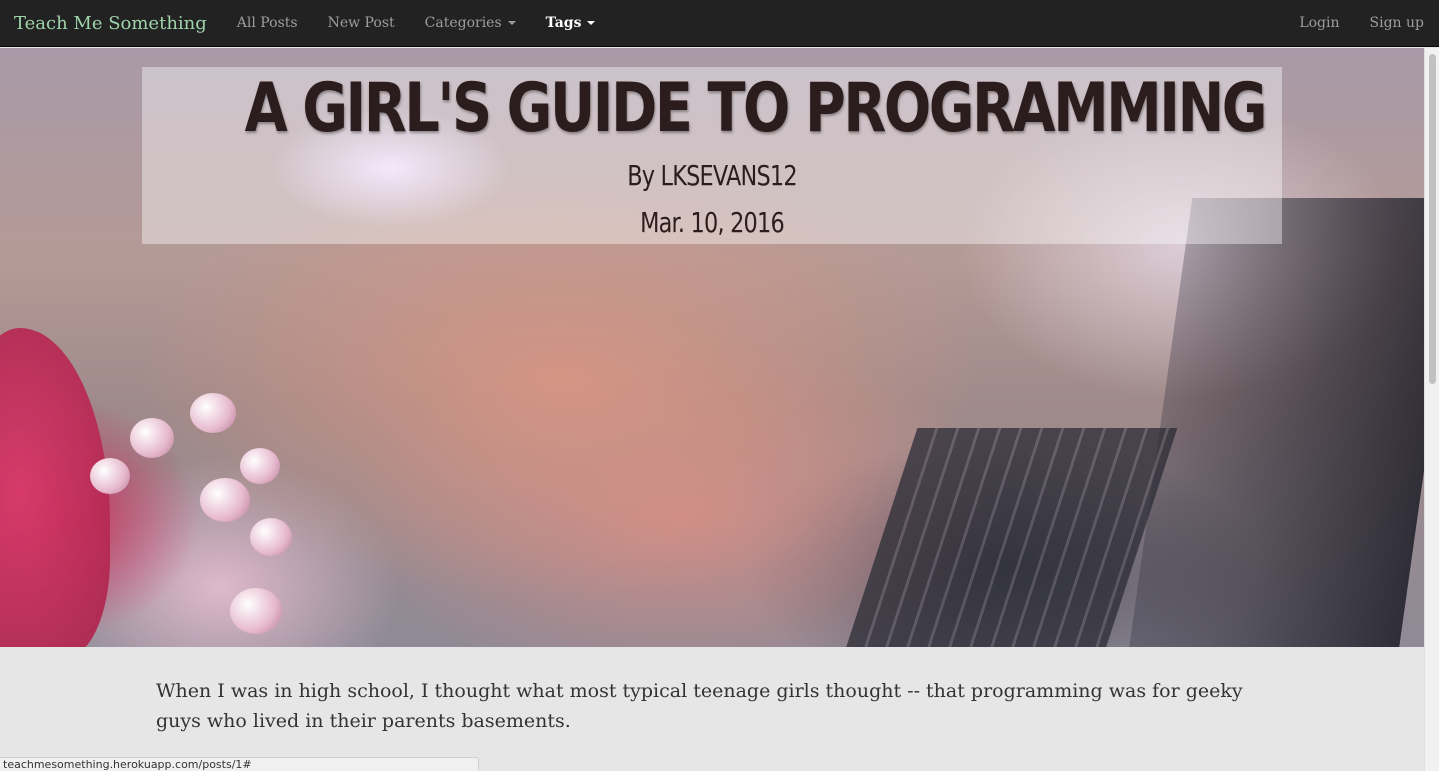 This screenshot has width=1439, height=771. What do you see at coordinates (239, 764) in the screenshot?
I see `browser-status-bar: teachmesomething.herokuapp.com/posts/1#` at bounding box center [239, 764].